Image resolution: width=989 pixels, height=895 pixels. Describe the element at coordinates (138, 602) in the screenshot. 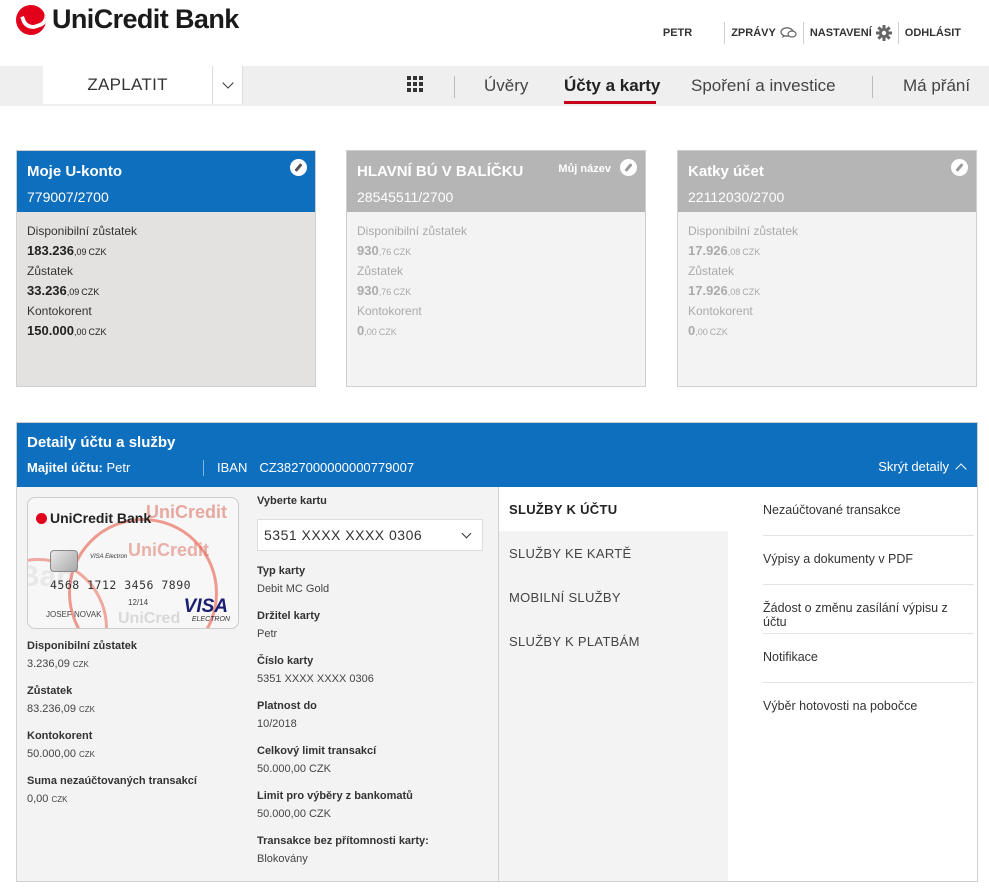

I see `card-expiry-print: 12/14` at that location.